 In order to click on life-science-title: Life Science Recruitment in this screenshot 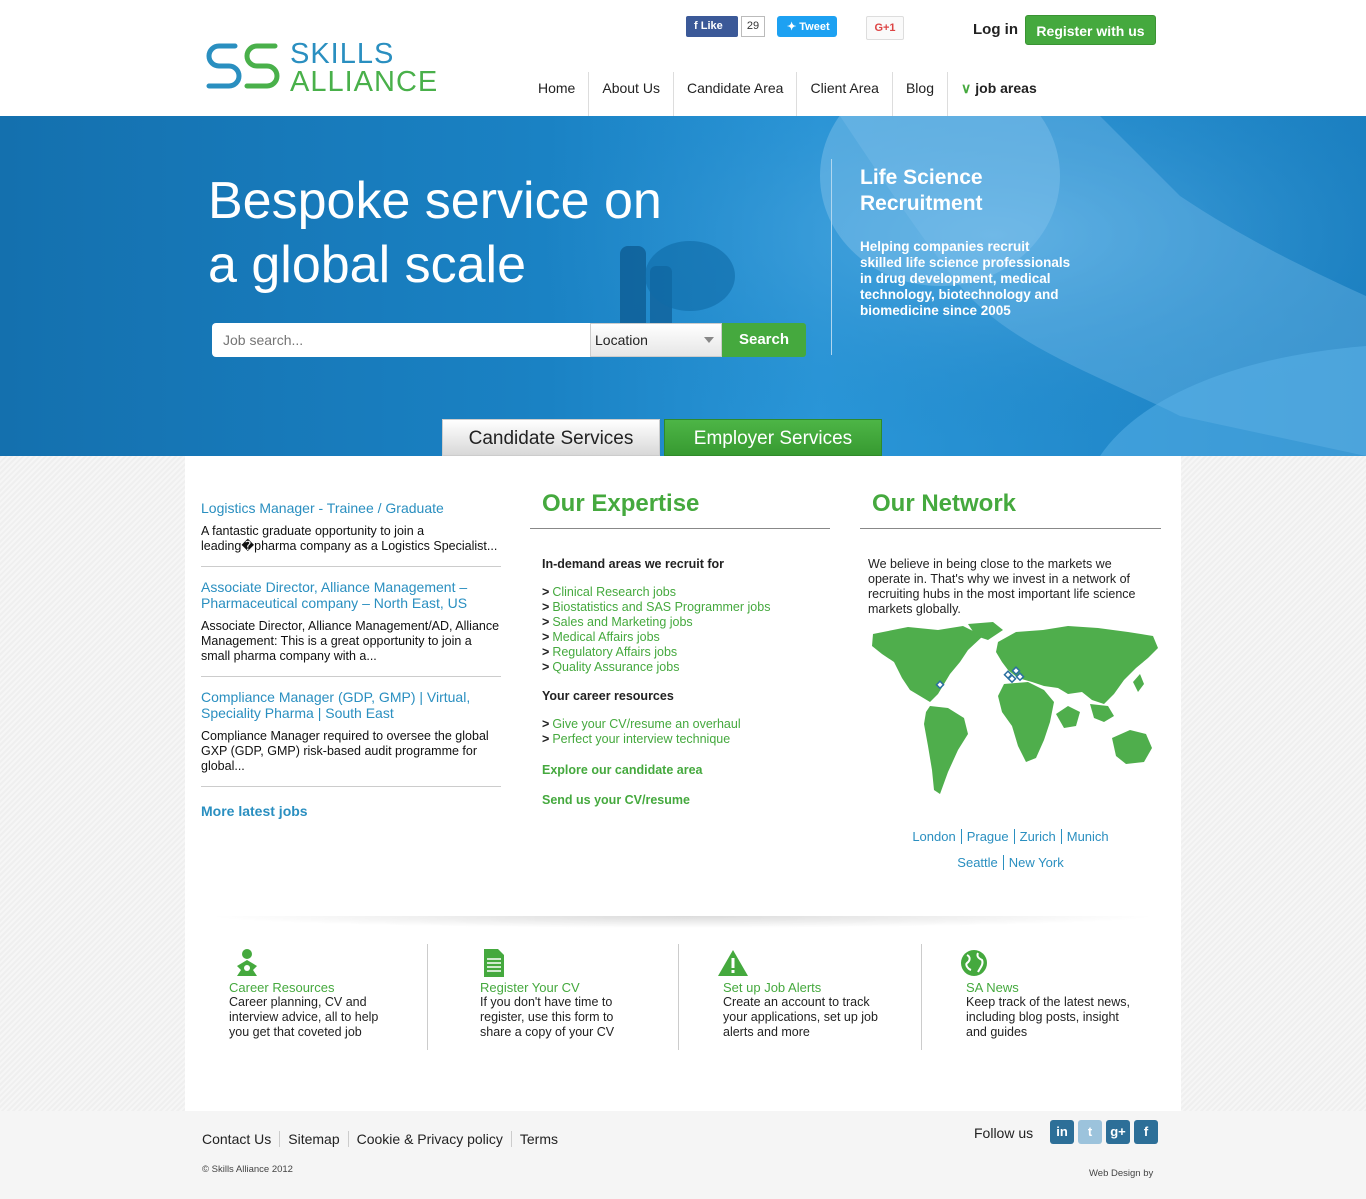, I will do `click(921, 190)`.